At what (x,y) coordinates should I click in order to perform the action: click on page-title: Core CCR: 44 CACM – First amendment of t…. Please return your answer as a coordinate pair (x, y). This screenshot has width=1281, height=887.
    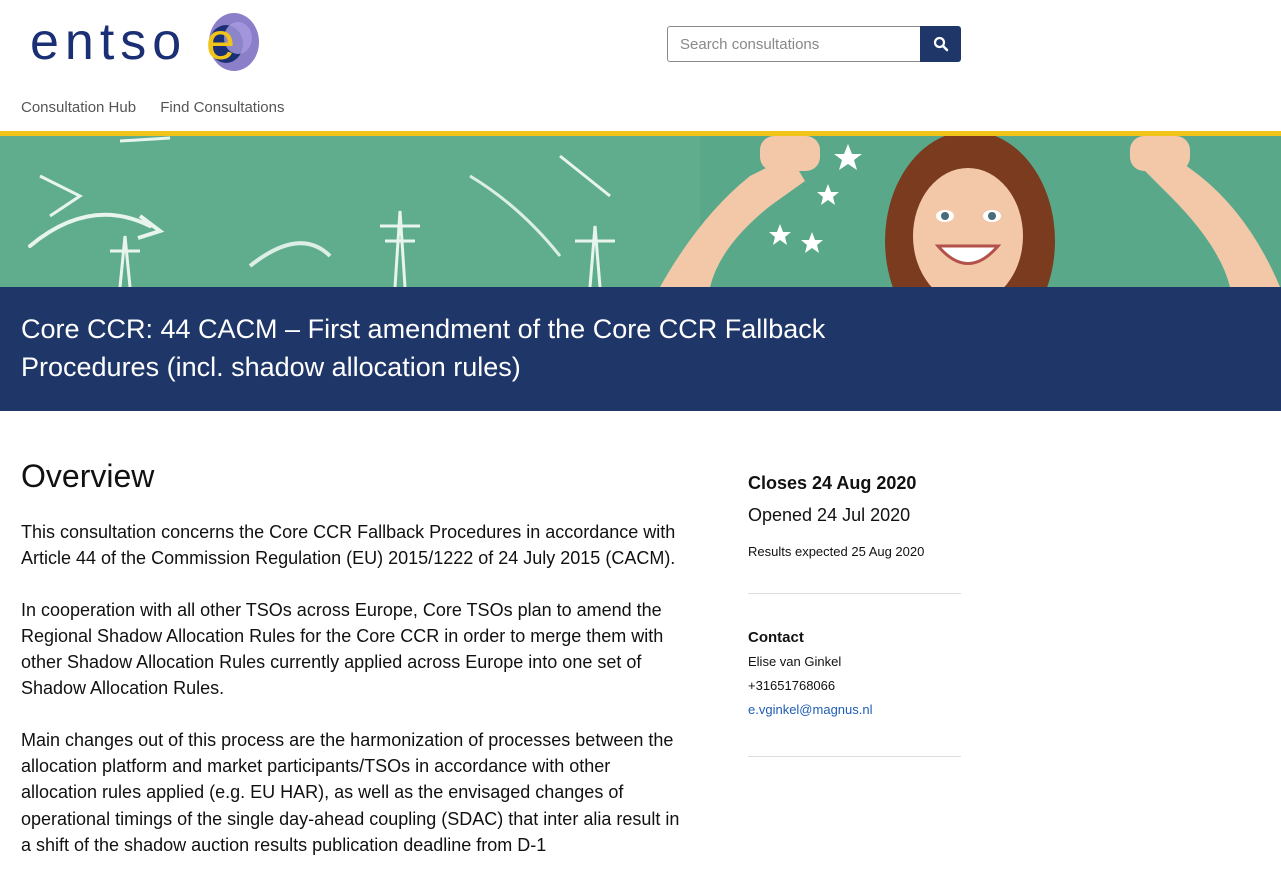
    Looking at the image, I should click on (471, 348).